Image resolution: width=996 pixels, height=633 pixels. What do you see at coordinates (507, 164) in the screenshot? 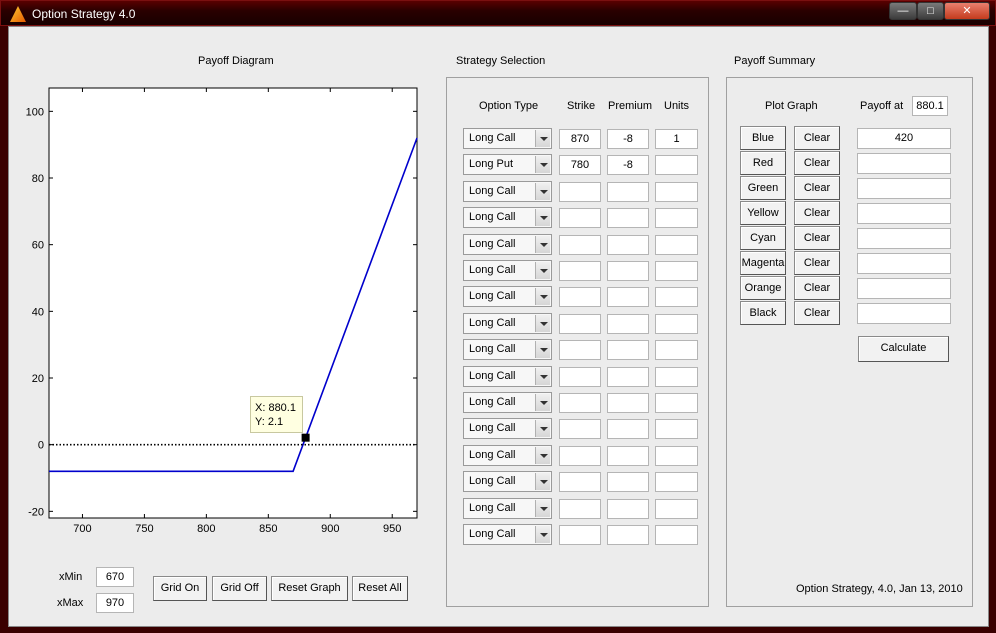
I see `option-type-select: Long Put` at bounding box center [507, 164].